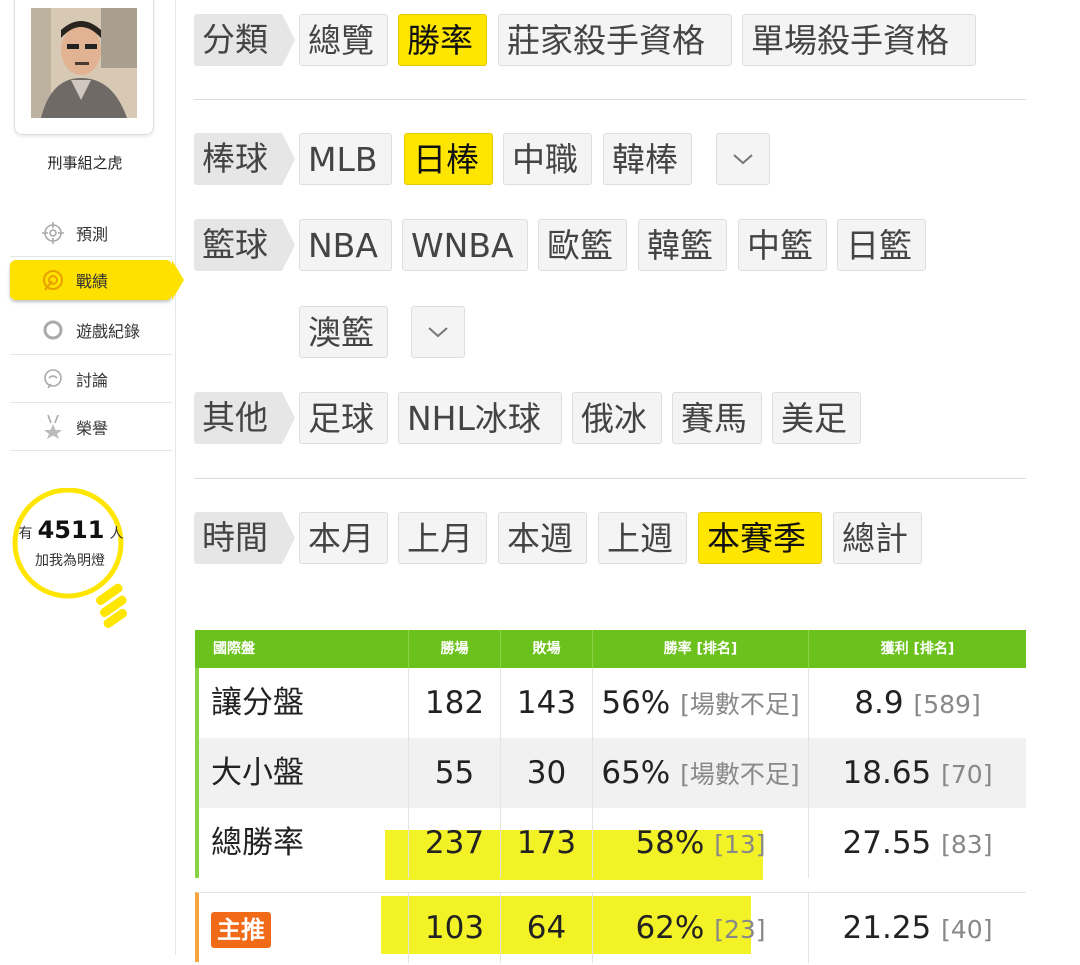  What do you see at coordinates (740, 929) in the screenshot?
I see `row-rate-rank: [23]` at bounding box center [740, 929].